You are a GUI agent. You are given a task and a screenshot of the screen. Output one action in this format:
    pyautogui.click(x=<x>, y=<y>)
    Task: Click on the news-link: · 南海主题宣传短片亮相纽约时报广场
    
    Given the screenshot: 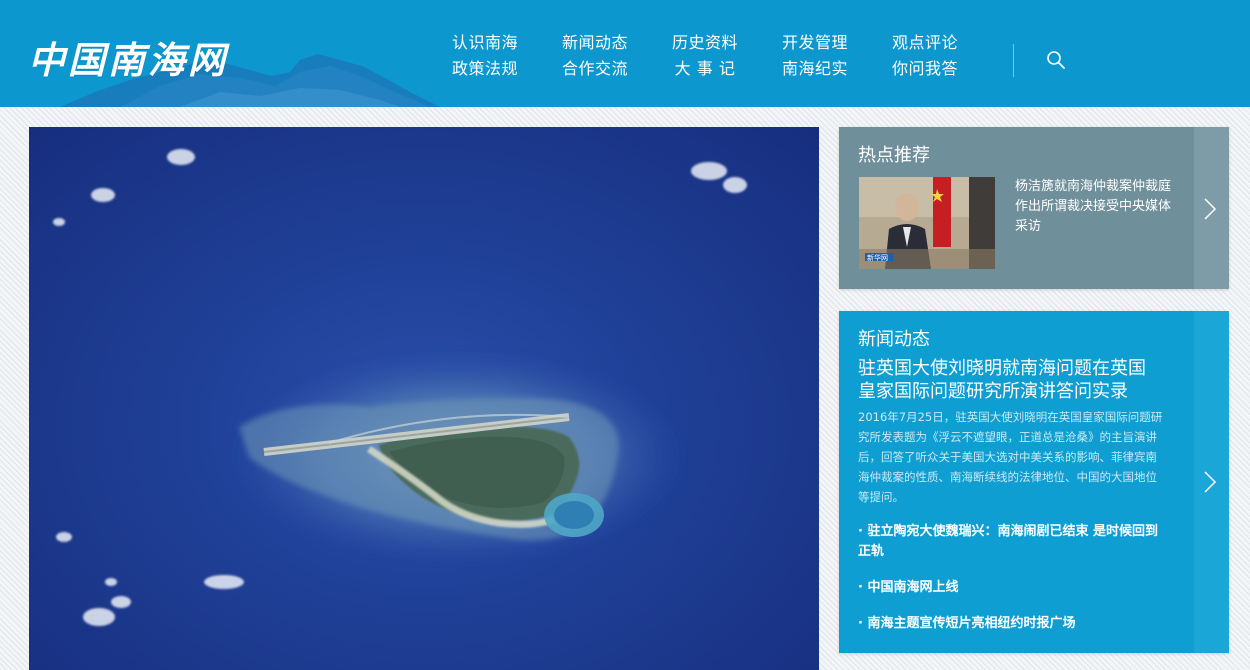 What is the action you would take?
    pyautogui.click(x=1013, y=624)
    